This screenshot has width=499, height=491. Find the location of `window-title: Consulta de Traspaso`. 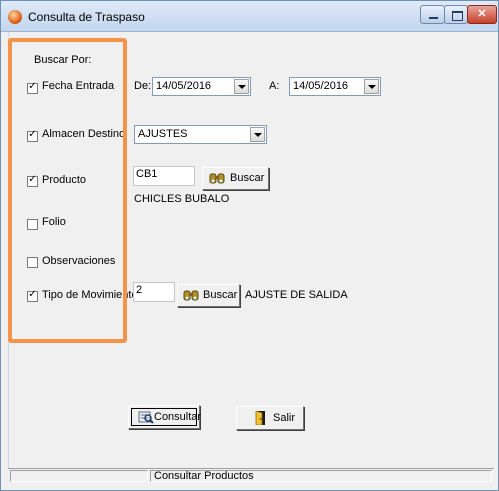

window-title: Consulta de Traspaso is located at coordinates (86, 17).